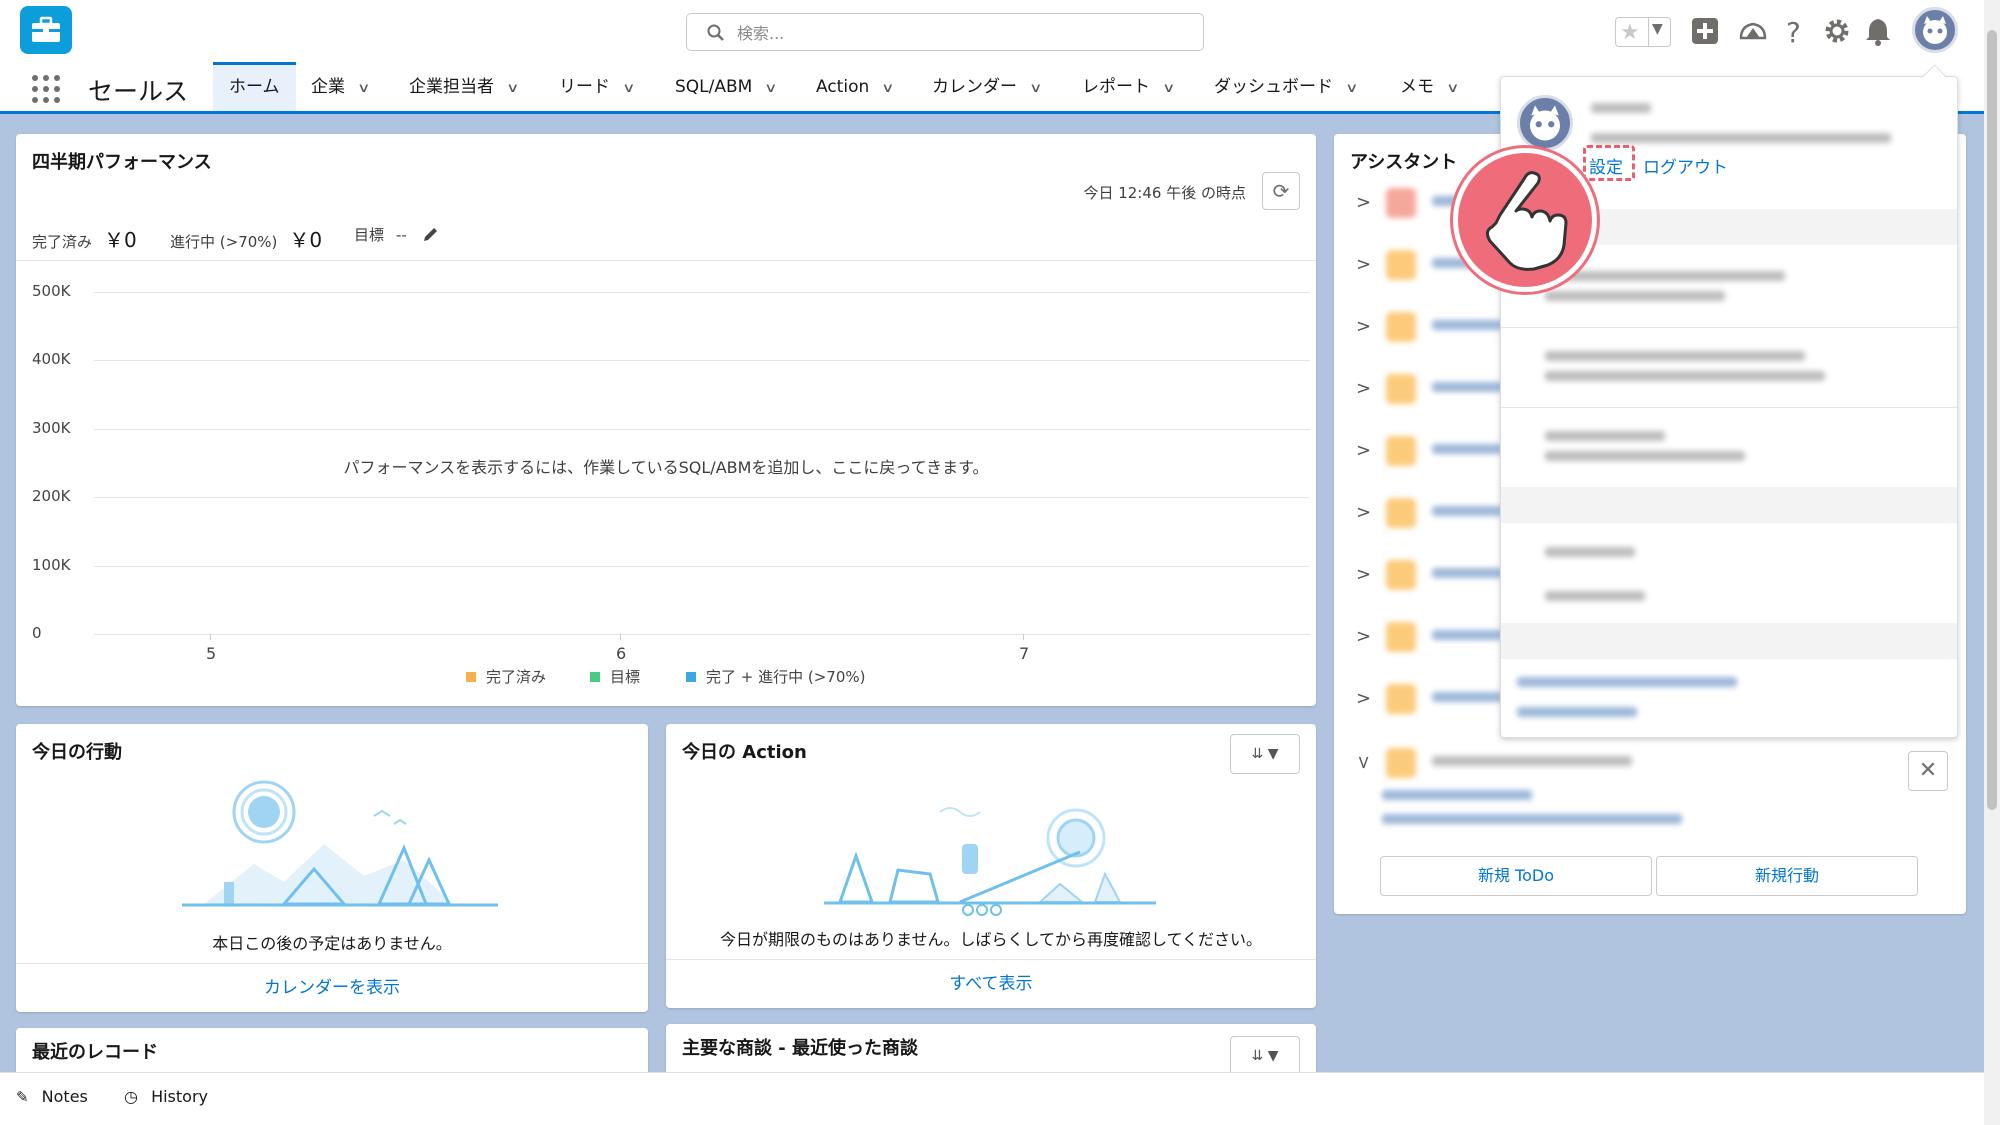 The width and height of the screenshot is (2000, 1125). I want to click on page-scrollbar, so click(1992, 562).